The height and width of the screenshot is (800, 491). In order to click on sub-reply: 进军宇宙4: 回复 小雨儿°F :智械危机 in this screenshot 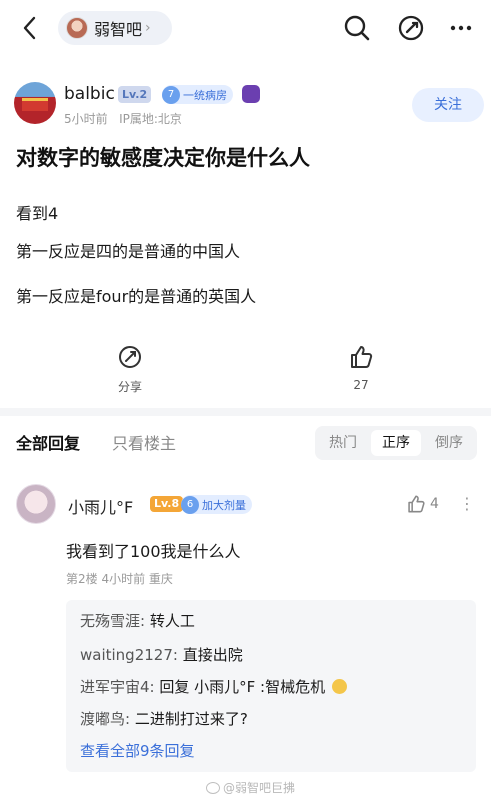, I will do `click(213, 686)`.